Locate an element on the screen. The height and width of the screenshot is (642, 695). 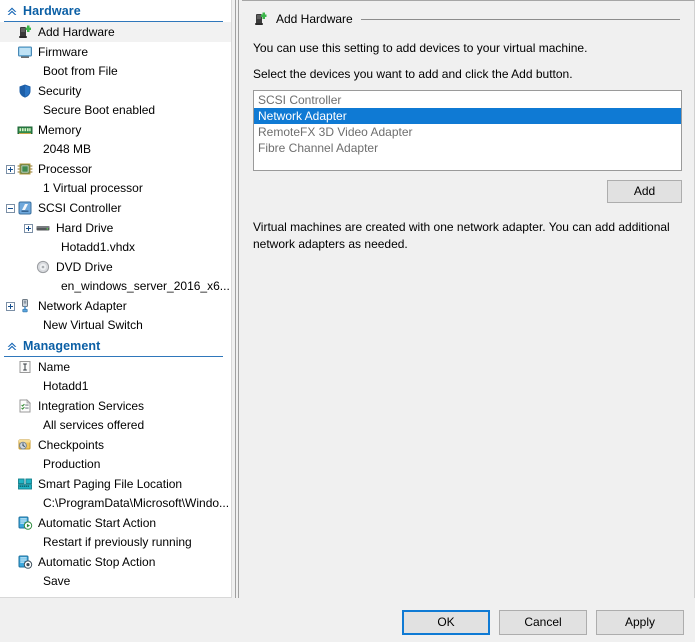
device-list-item: RemoteFX 3D Video Adapter is located at coordinates (467, 132).